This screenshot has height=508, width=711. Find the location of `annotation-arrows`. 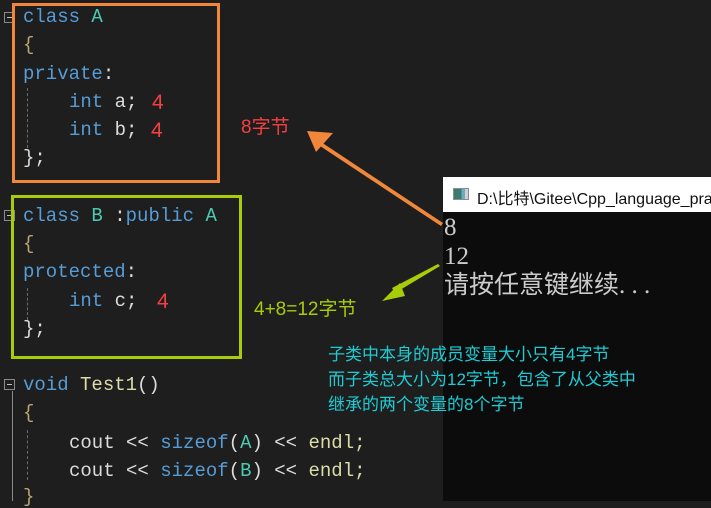

annotation-arrows is located at coordinates (375, 216).